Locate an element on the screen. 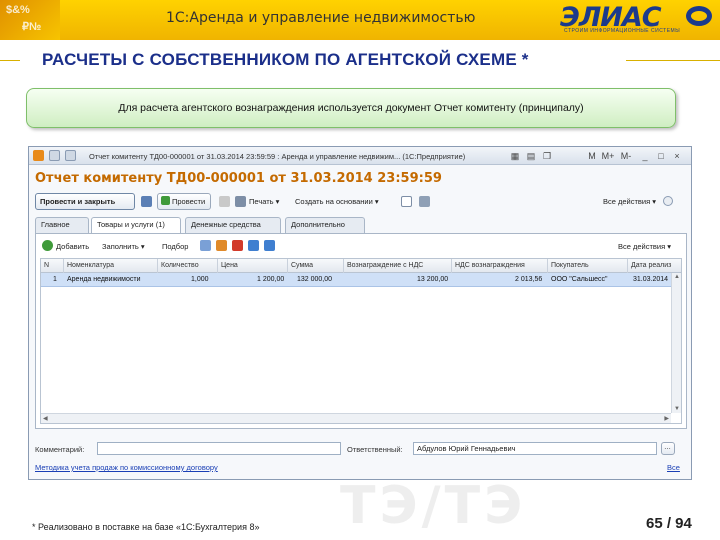  cell-sum: 132 000,00 is located at coordinates (315, 279).